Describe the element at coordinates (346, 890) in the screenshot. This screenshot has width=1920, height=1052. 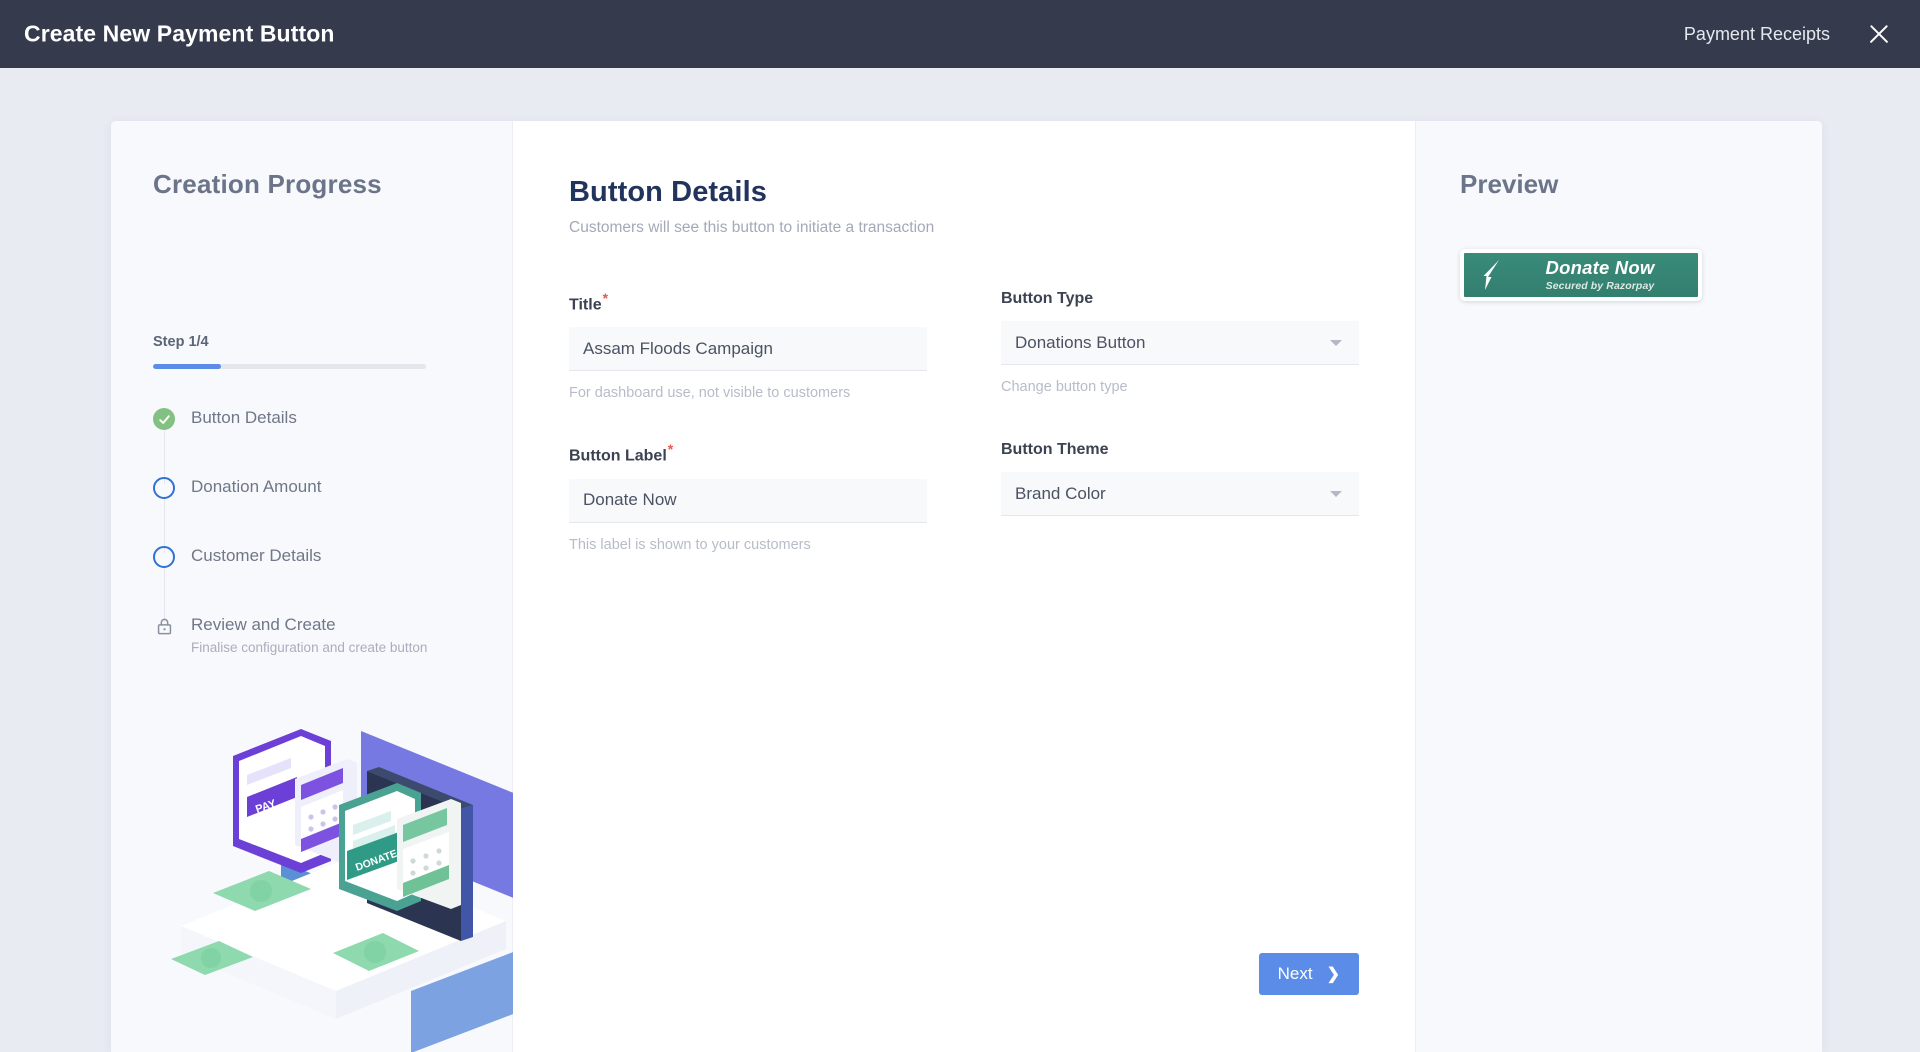
I see `payment-buttons-illustration: PAY DONATE` at that location.